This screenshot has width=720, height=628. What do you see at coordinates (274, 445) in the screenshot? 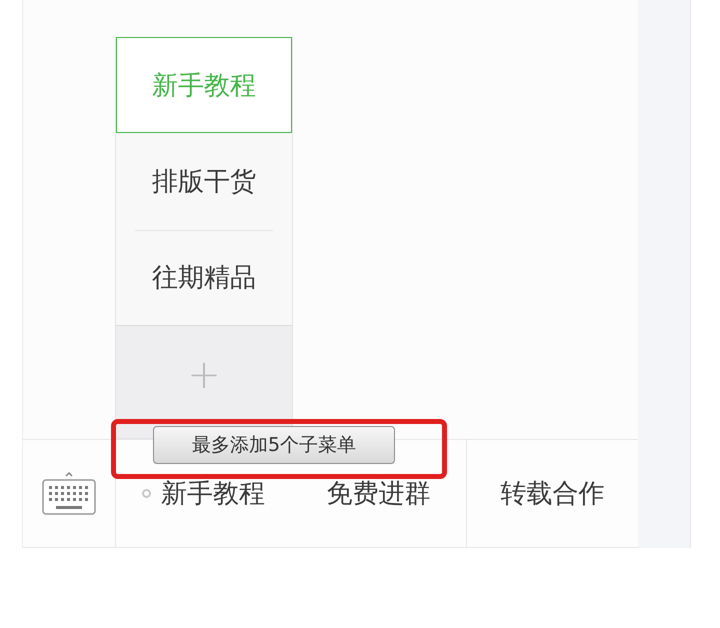
I see `tooltip: 最多添加5个子菜单` at bounding box center [274, 445].